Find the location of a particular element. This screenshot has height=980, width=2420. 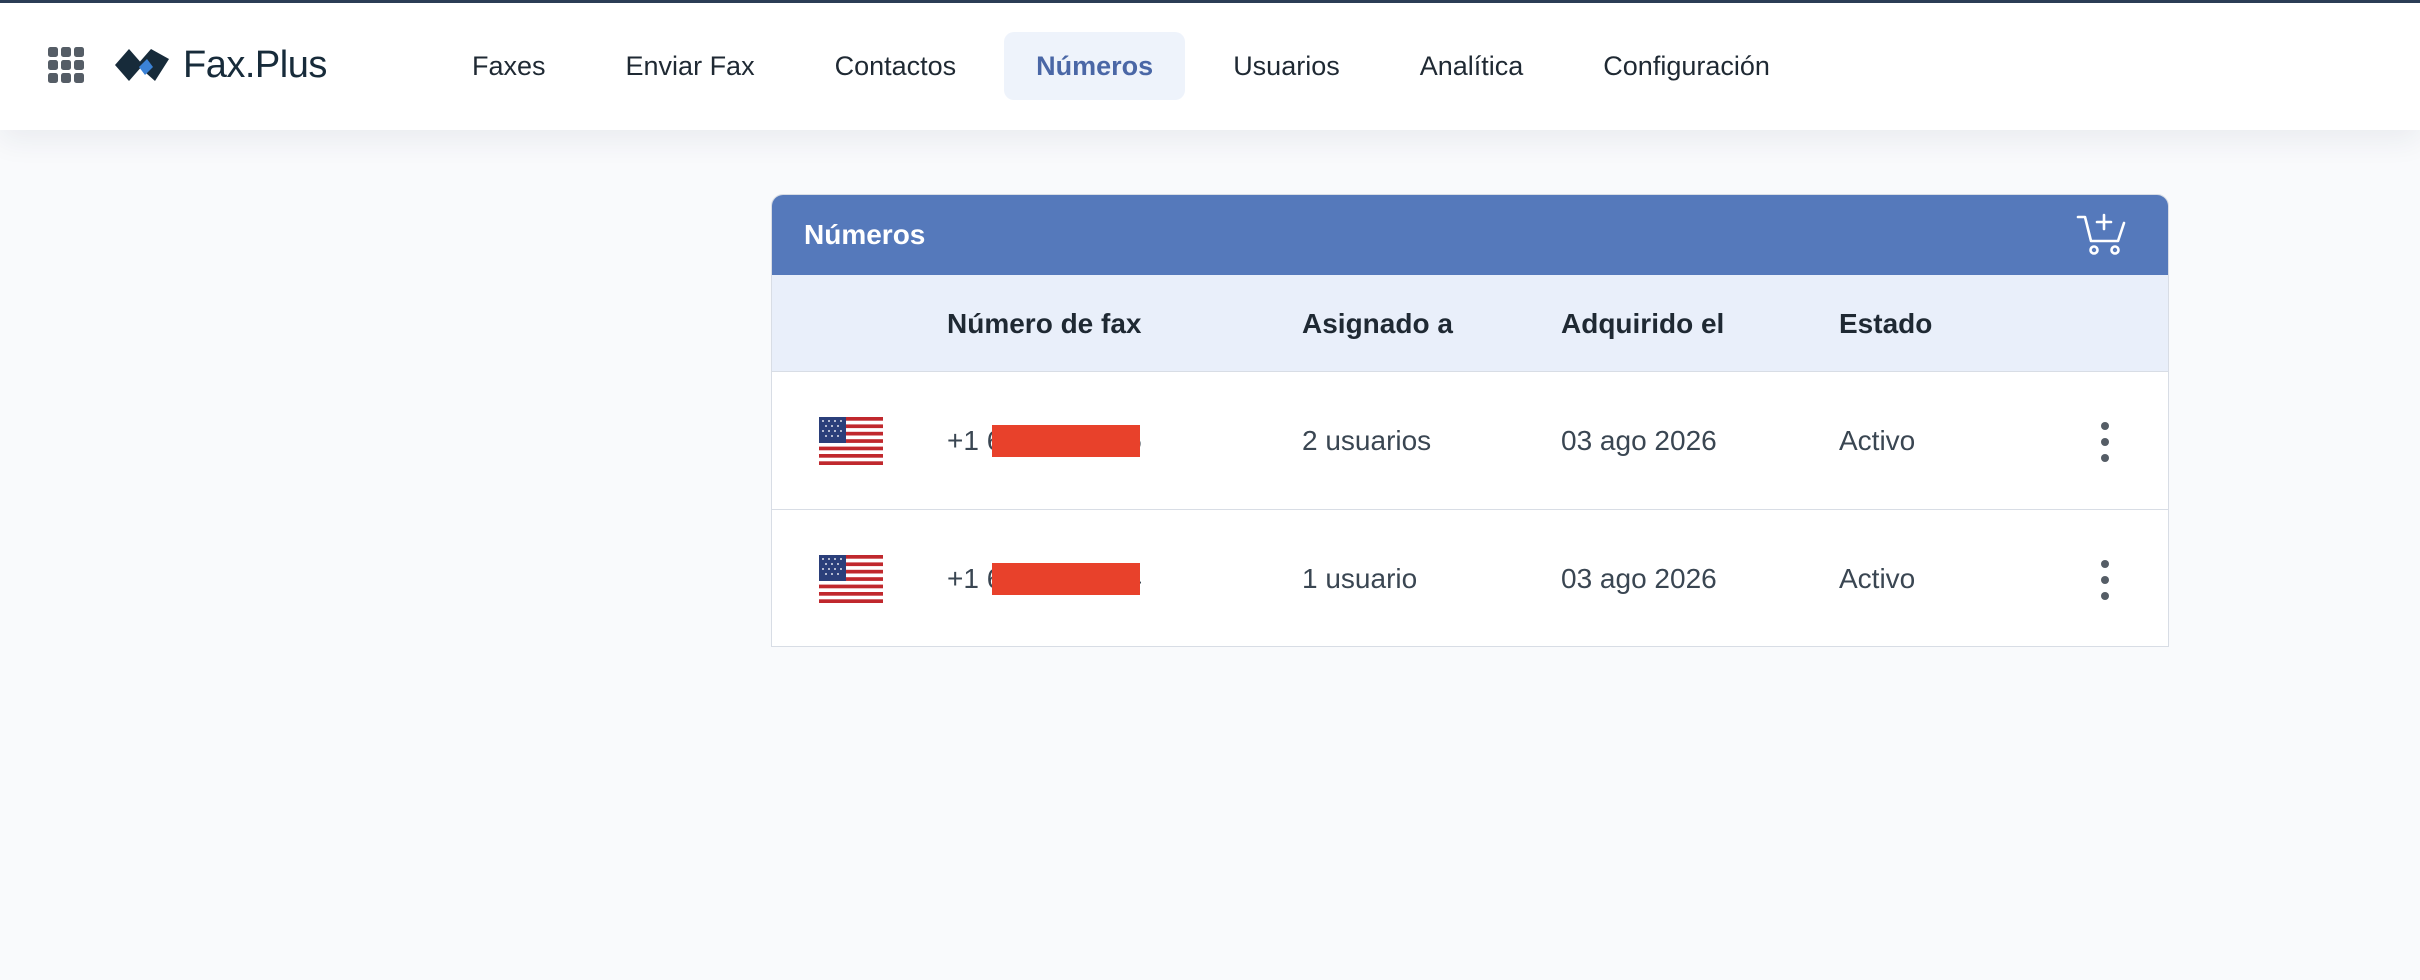

nav-item-numeros: Números is located at coordinates (1095, 66).